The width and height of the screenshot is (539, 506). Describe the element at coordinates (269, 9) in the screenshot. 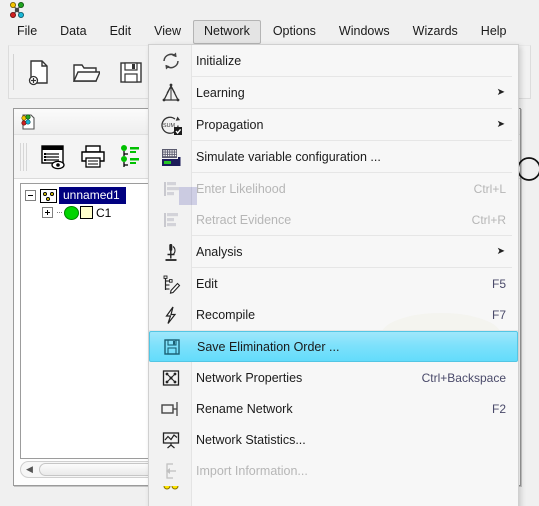

I see `titlebar` at that location.